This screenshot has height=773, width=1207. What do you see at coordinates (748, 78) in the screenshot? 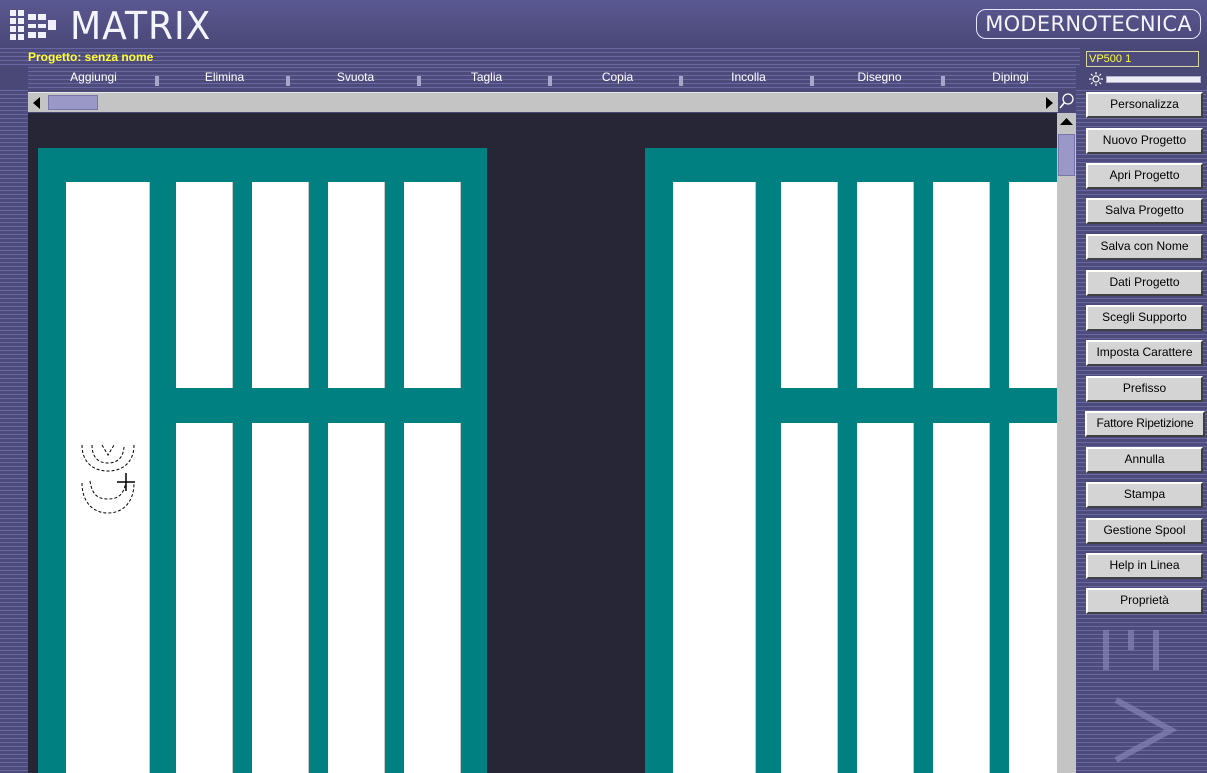
I see `menu-incolla: Incolla` at bounding box center [748, 78].